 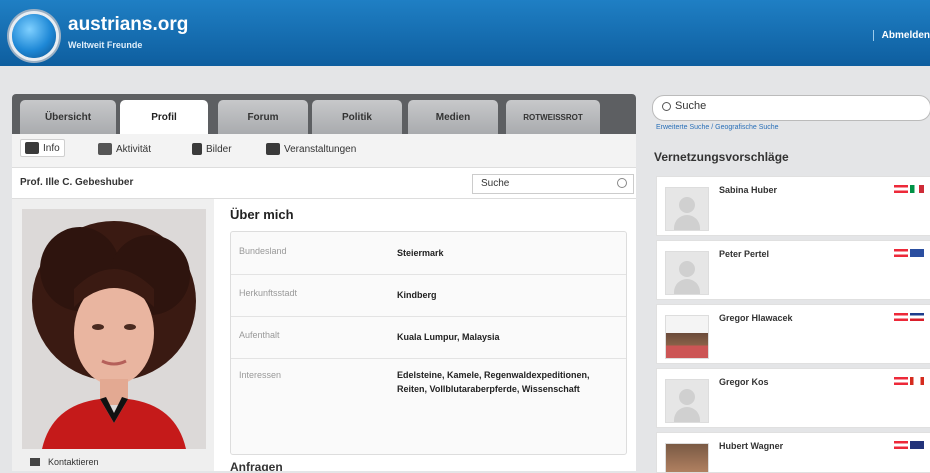 What do you see at coordinates (105, 149) in the screenshot?
I see `activity-icon` at bounding box center [105, 149].